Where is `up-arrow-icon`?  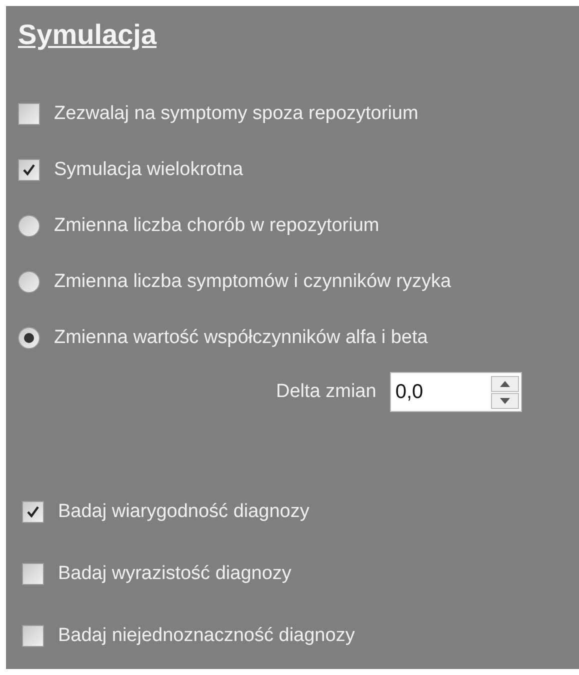
up-arrow-icon is located at coordinates (505, 383).